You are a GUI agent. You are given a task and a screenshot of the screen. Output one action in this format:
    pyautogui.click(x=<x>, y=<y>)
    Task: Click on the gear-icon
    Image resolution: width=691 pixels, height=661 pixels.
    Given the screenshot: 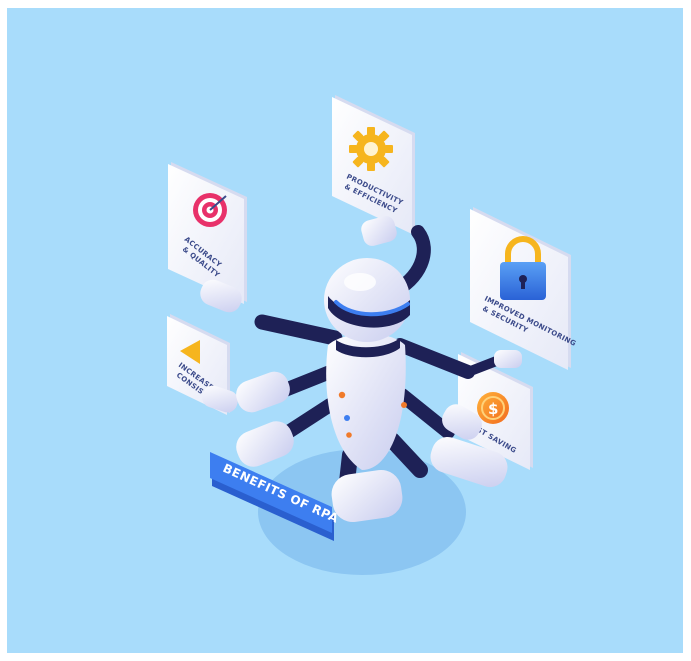 What is the action you would take?
    pyautogui.click(x=371, y=149)
    